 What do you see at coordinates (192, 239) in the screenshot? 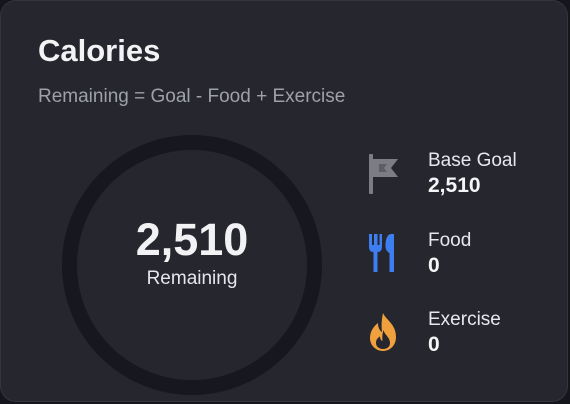
I see `remaining-value: 2,510` at bounding box center [192, 239].